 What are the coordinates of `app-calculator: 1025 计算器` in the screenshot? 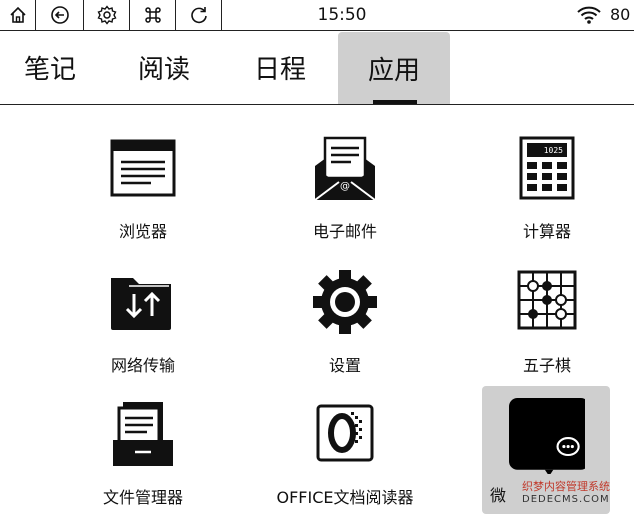 It's located at (547, 196).